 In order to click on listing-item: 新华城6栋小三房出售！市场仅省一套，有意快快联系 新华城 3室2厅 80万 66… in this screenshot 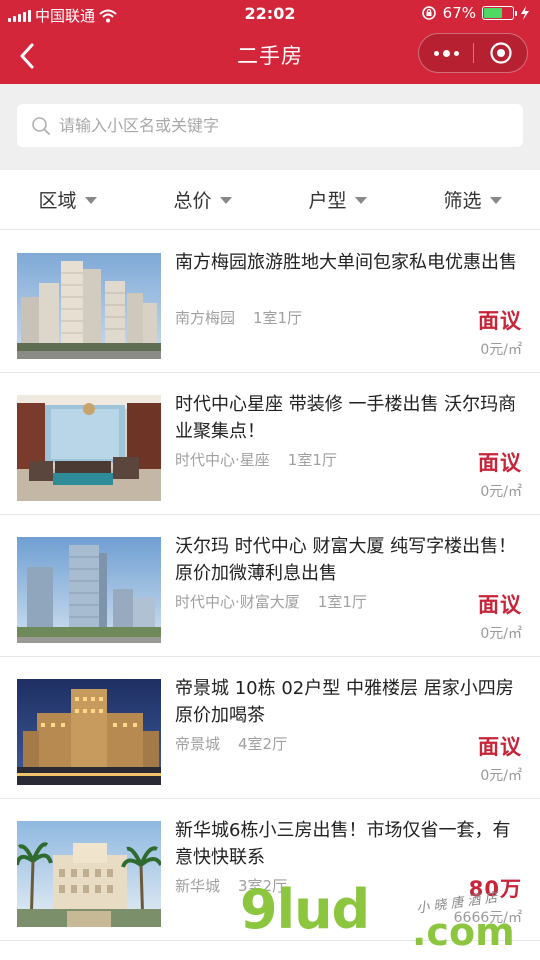, I will do `click(270, 870)`.